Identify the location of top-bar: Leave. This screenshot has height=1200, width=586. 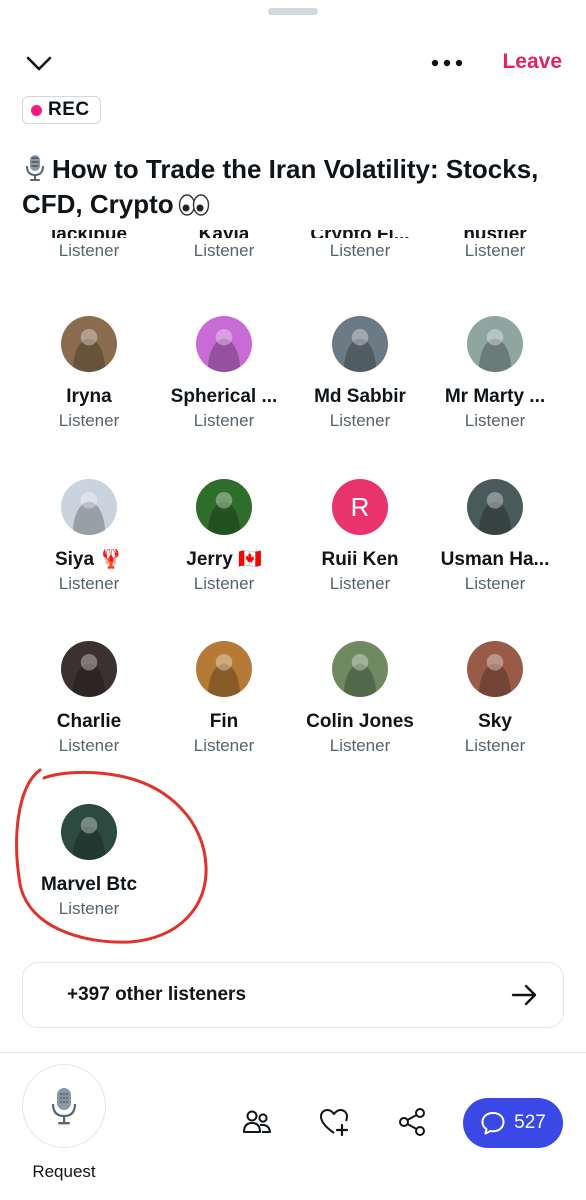
(293, 62).